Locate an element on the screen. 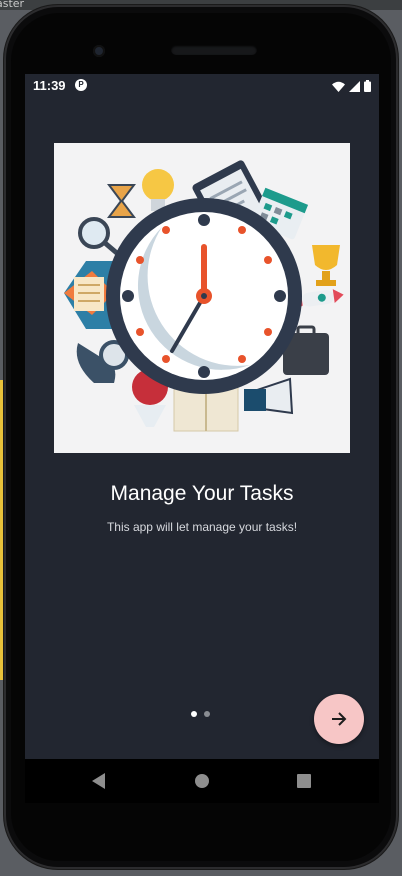 The width and height of the screenshot is (402, 876). arrow-forward-icon is located at coordinates (339, 719).